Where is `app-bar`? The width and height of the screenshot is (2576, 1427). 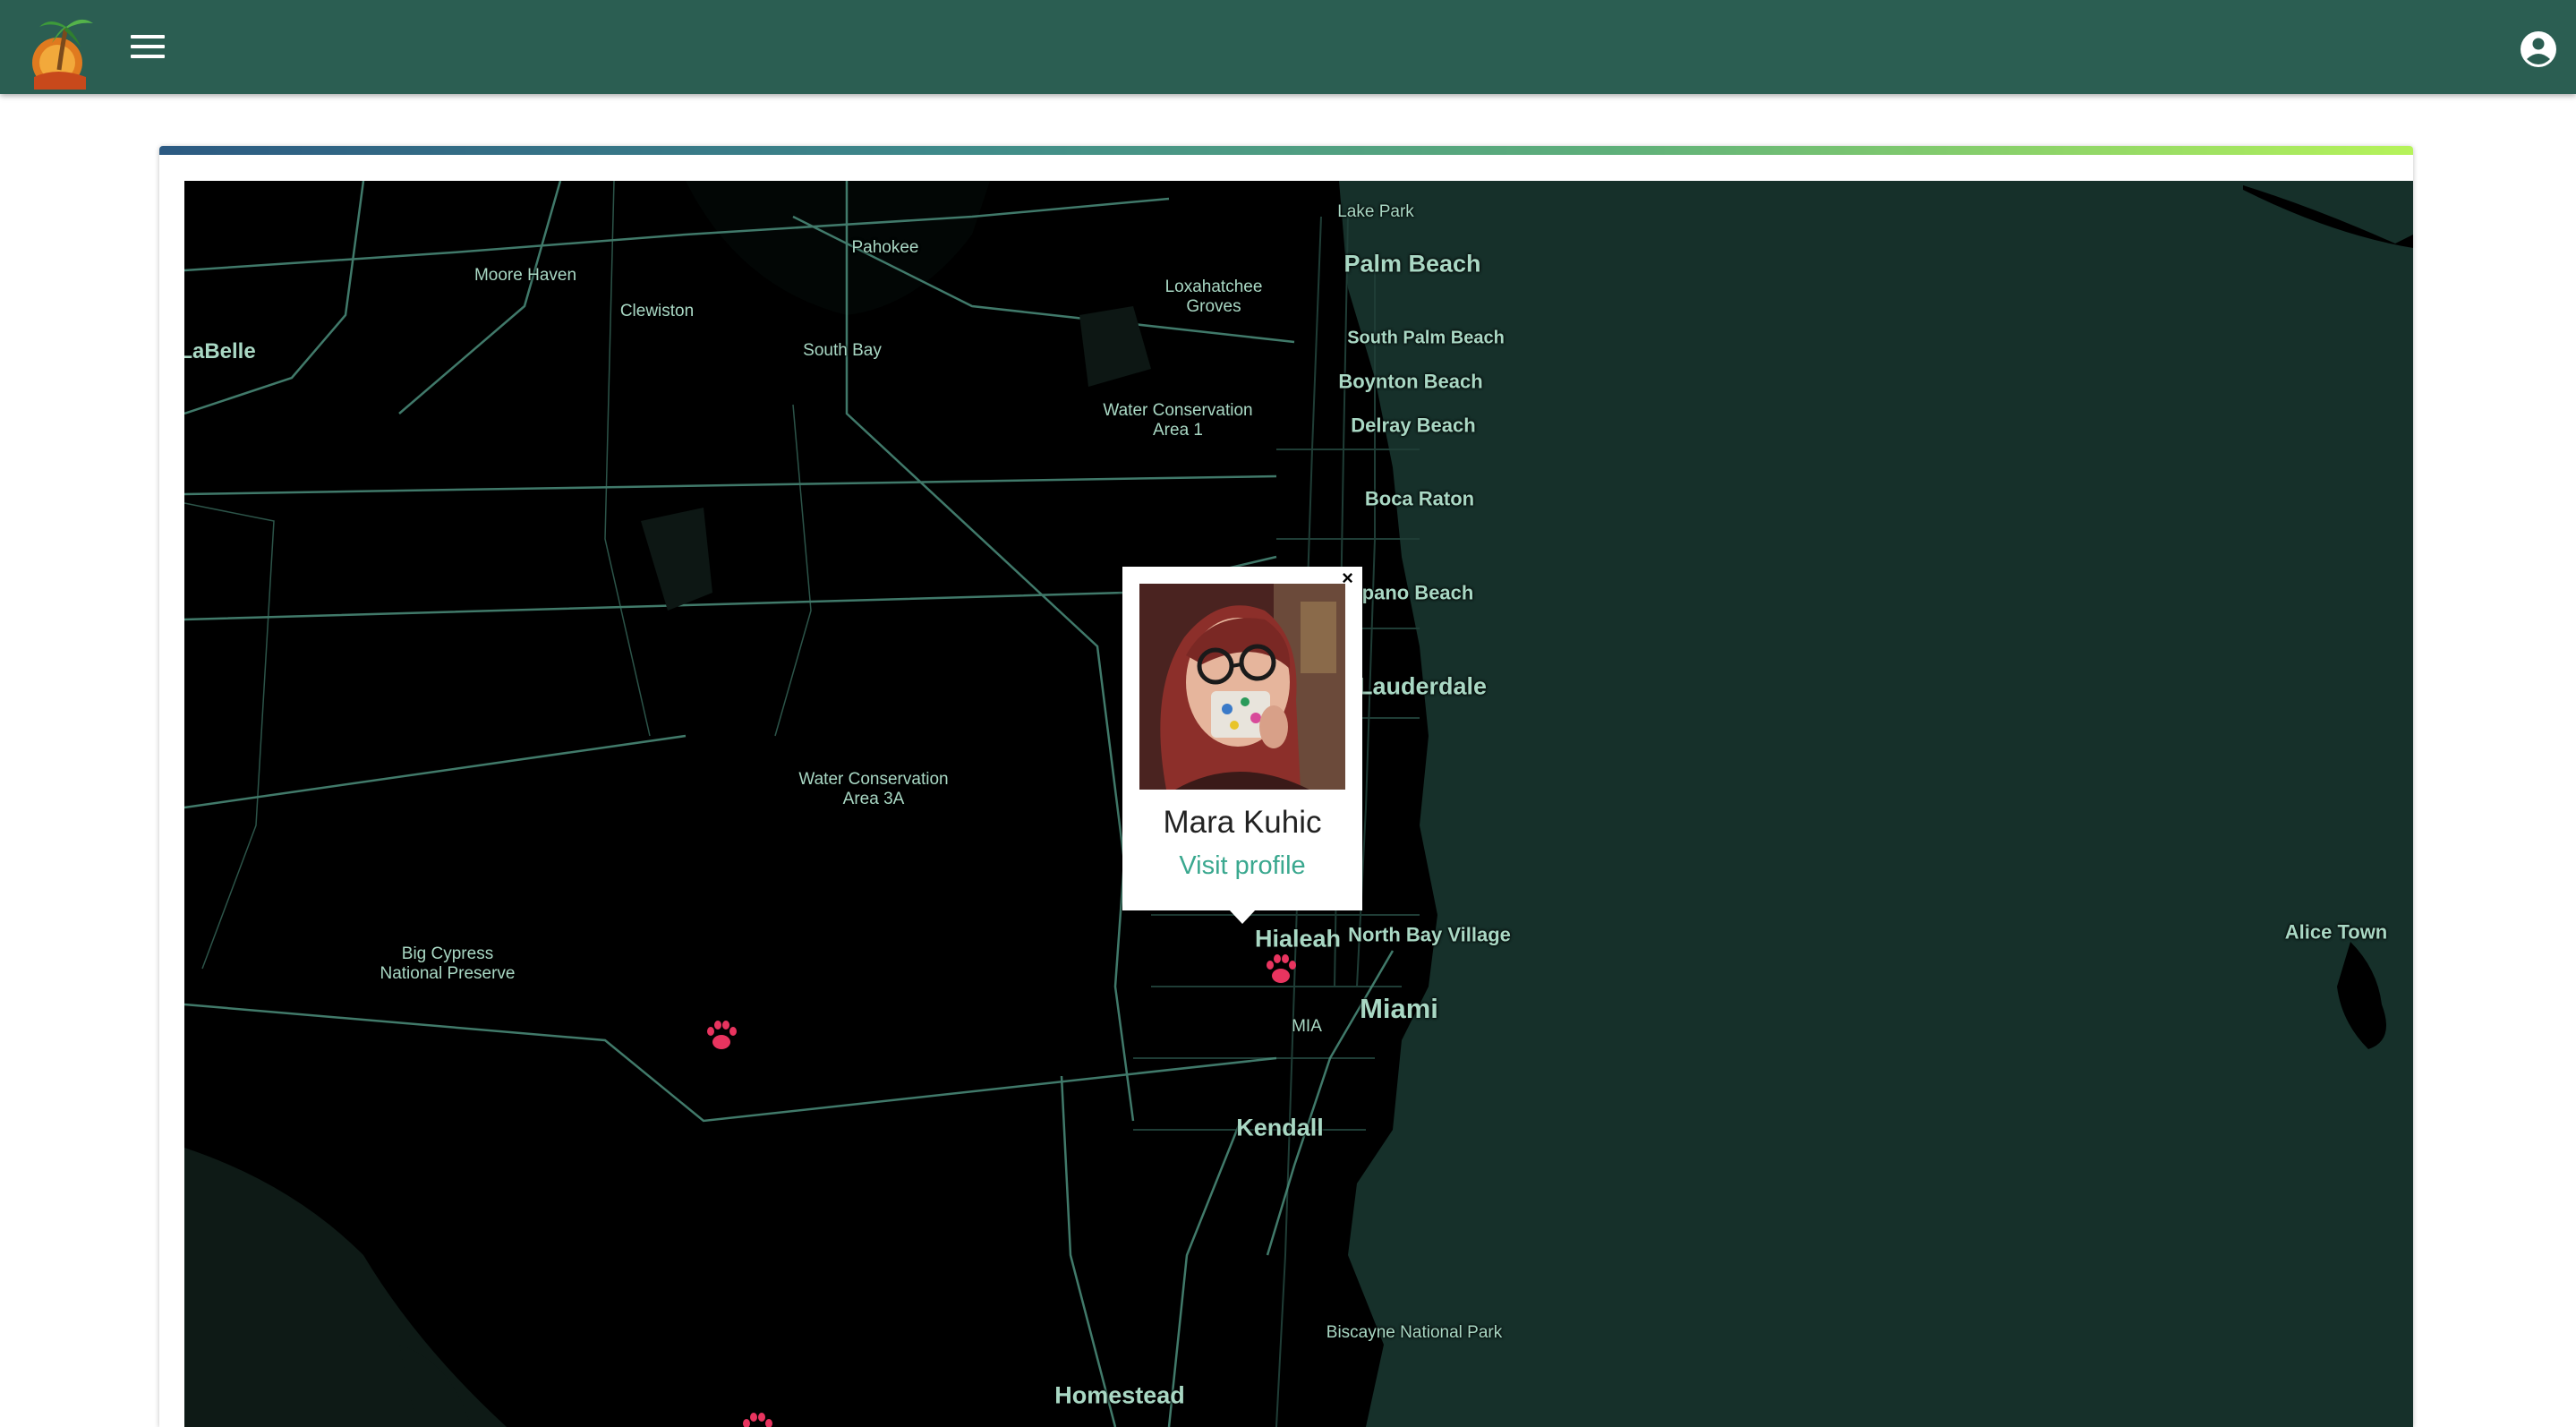
app-bar is located at coordinates (1288, 47).